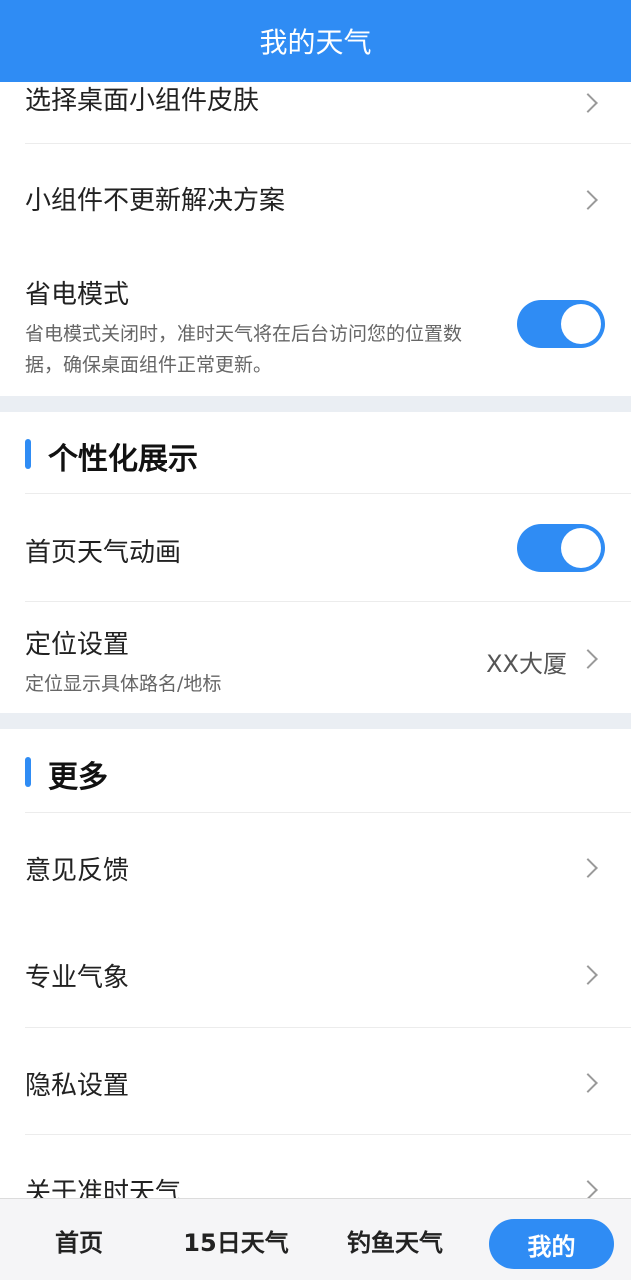 Image resolution: width=631 pixels, height=1280 pixels. Describe the element at coordinates (77, 295) in the screenshot. I see `power-save-label: 省电模式` at that location.